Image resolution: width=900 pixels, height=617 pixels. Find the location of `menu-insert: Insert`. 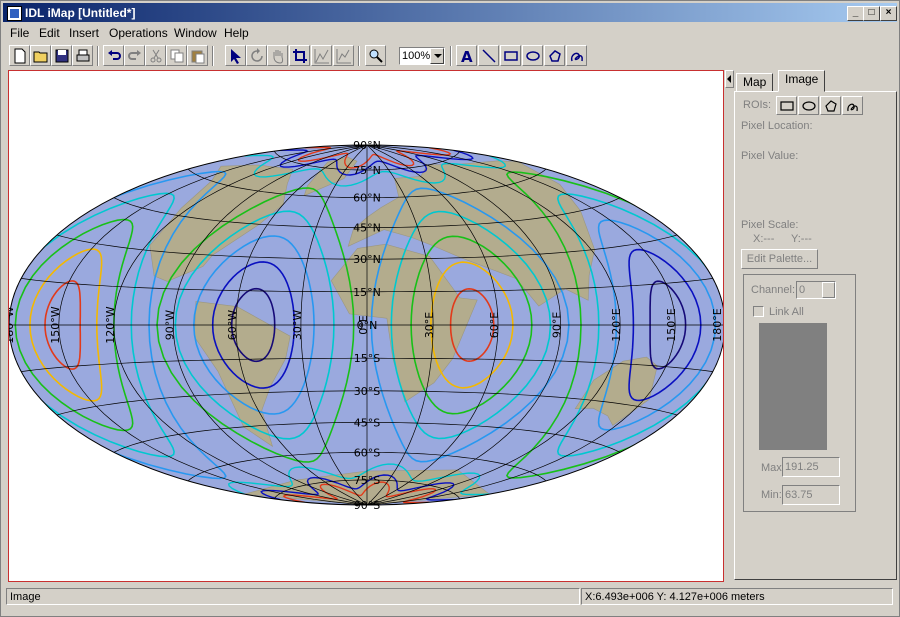

menu-insert: Insert is located at coordinates (84, 33).